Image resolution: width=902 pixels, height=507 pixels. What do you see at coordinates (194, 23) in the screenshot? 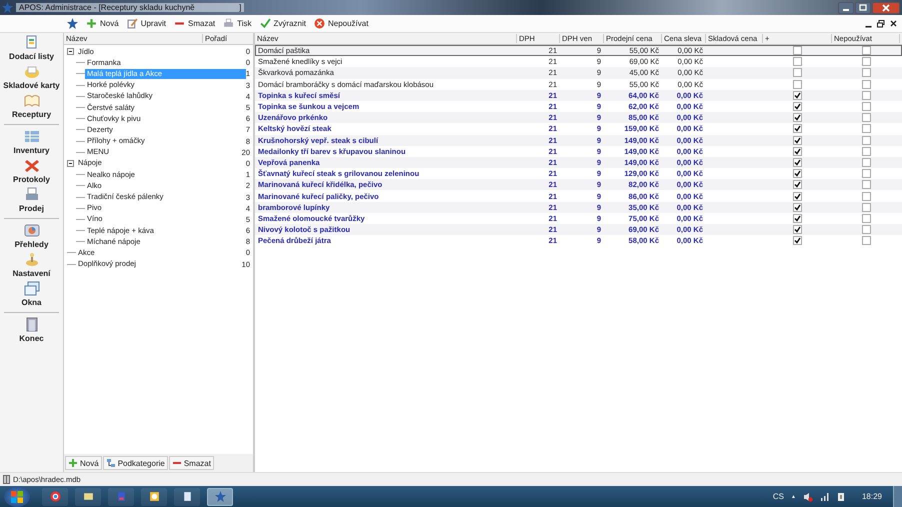
I see `toolbar-button: Smazat` at bounding box center [194, 23].